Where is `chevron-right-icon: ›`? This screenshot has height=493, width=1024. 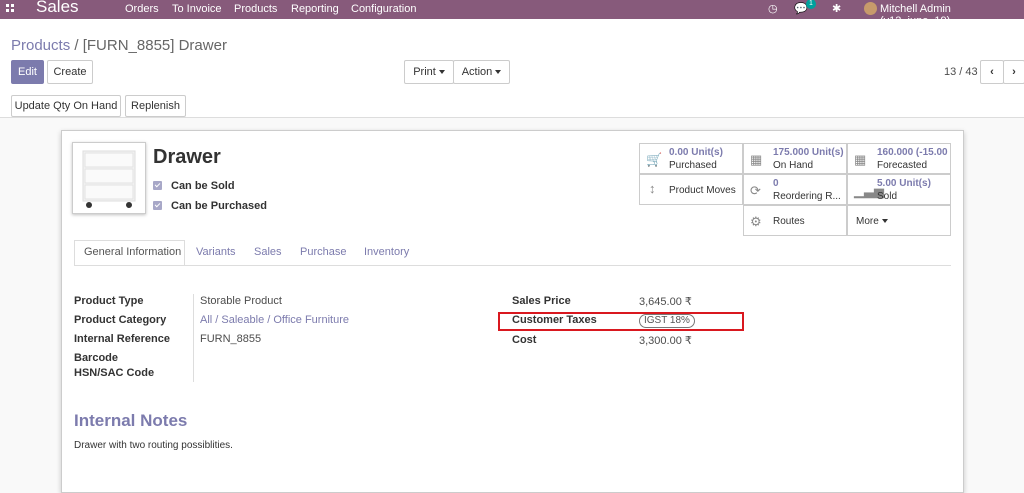
chevron-right-icon: › is located at coordinates (1014, 72).